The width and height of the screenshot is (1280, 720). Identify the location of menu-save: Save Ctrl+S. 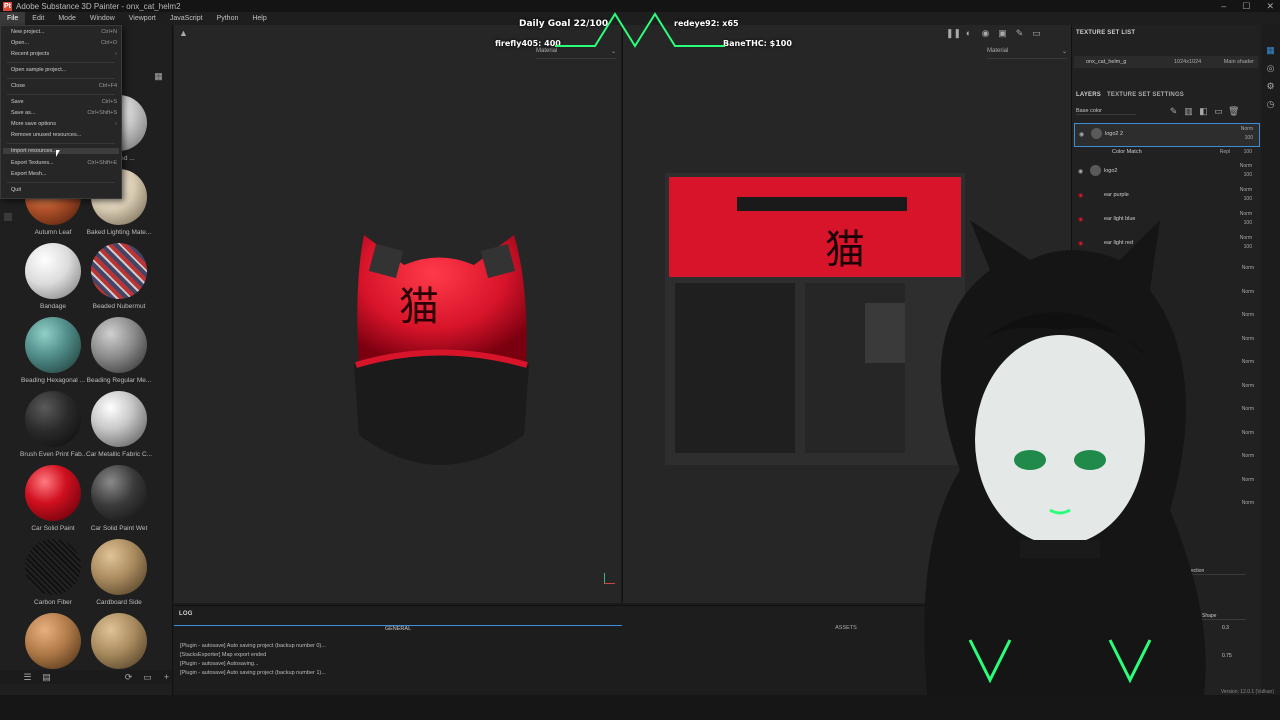
(64, 102).